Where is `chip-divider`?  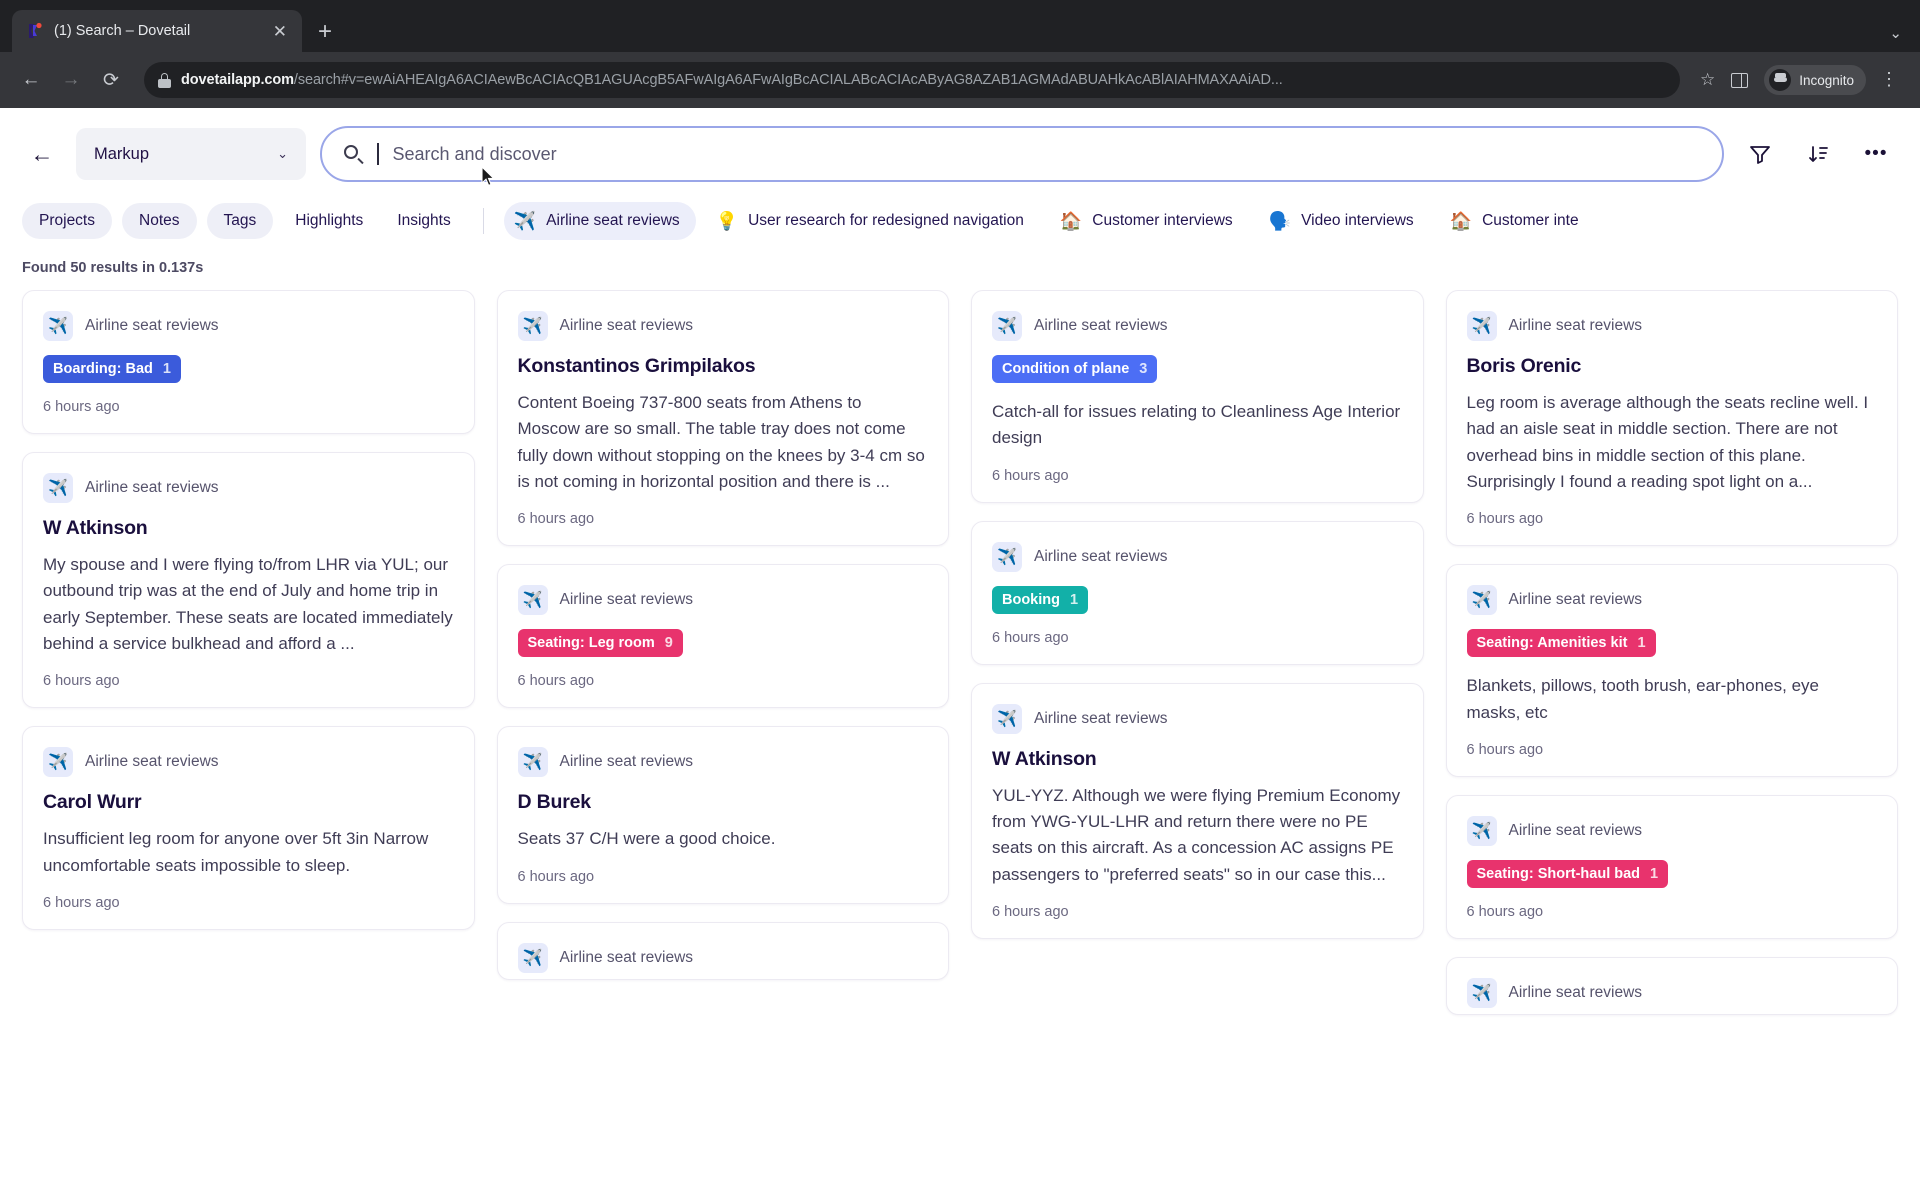 chip-divider is located at coordinates (483, 221).